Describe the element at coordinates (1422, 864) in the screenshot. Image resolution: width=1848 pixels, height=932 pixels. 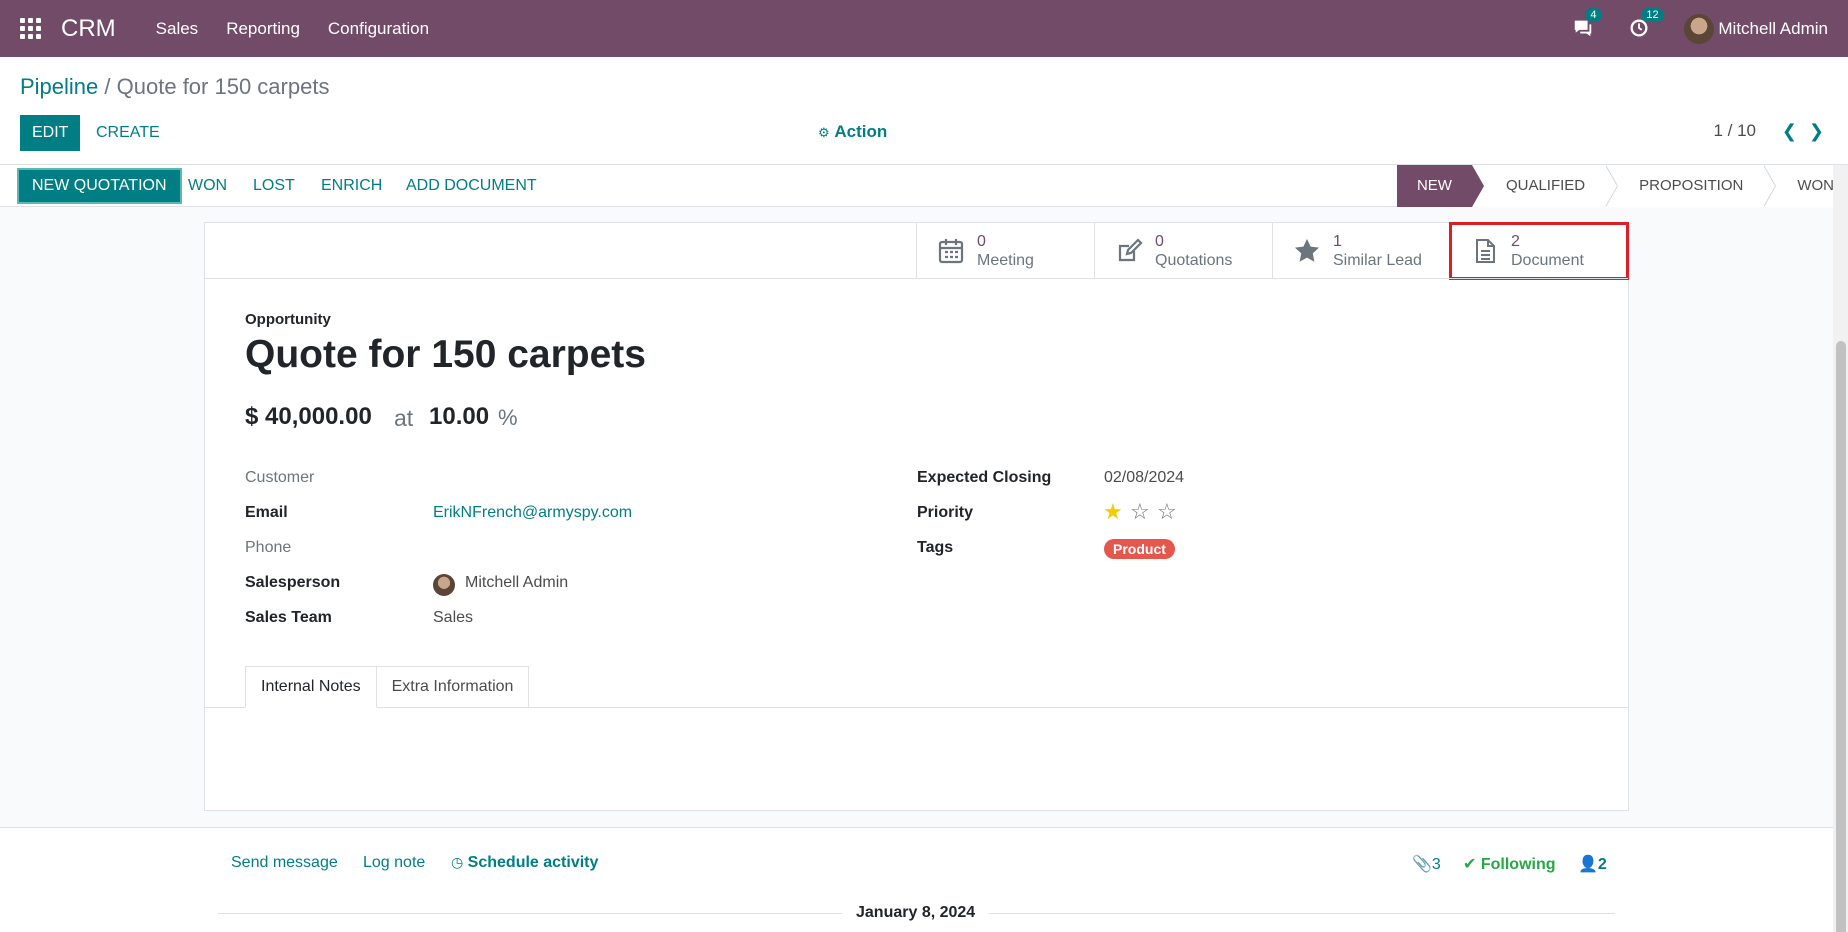
I see `paperclip-icon: 📎` at that location.